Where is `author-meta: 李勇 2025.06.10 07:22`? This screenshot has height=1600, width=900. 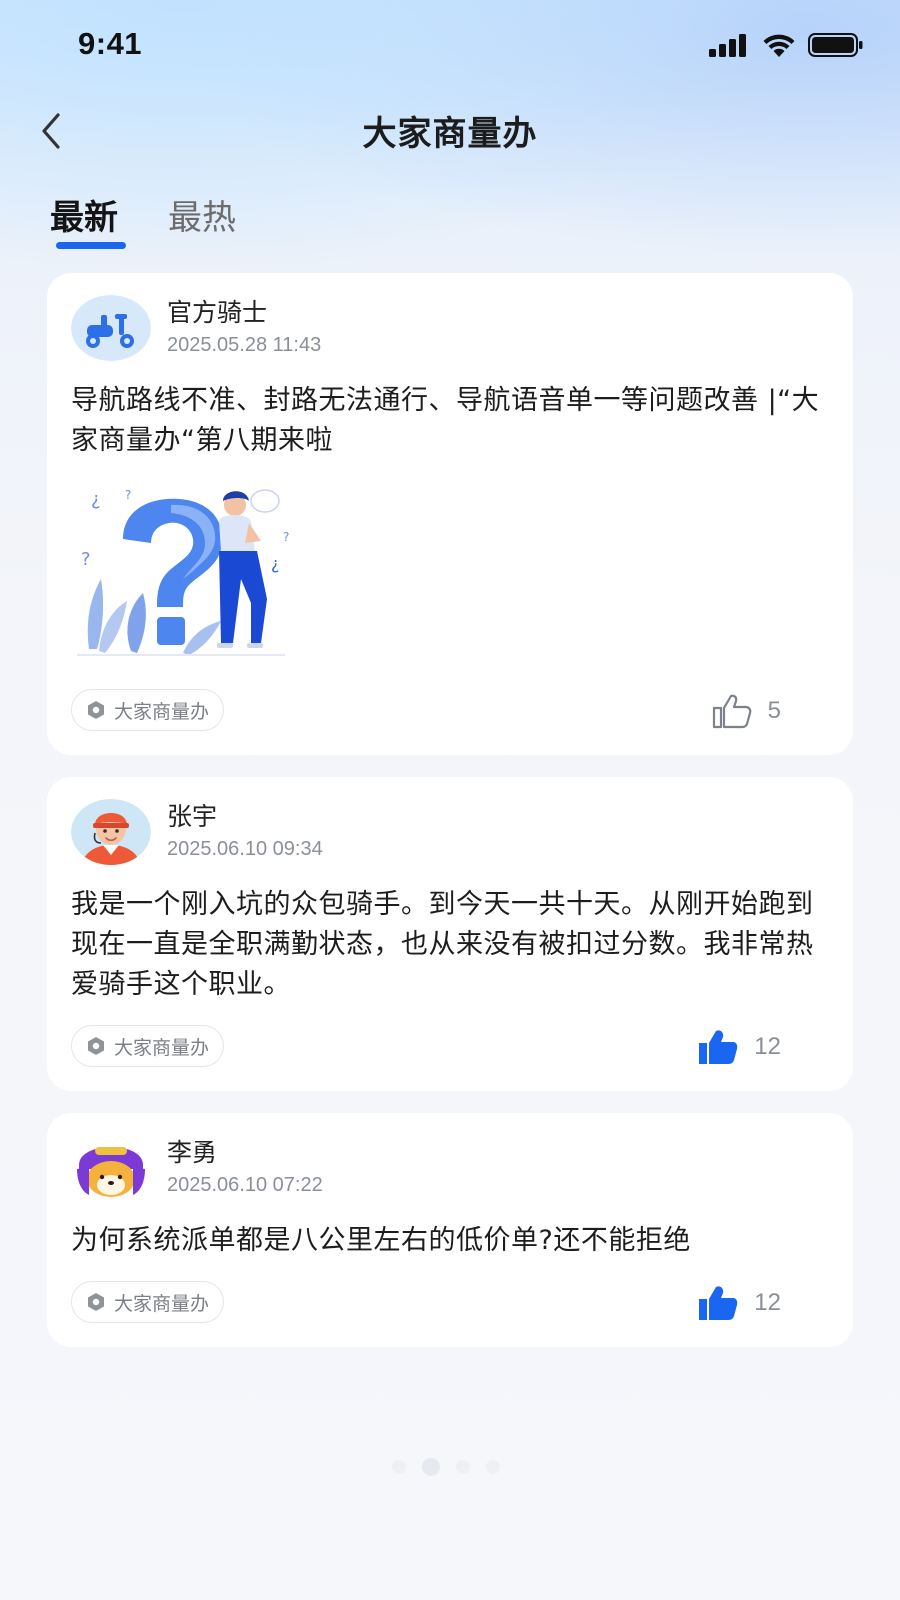
author-meta: 李勇 2025.06.10 07:22 is located at coordinates (245, 1168).